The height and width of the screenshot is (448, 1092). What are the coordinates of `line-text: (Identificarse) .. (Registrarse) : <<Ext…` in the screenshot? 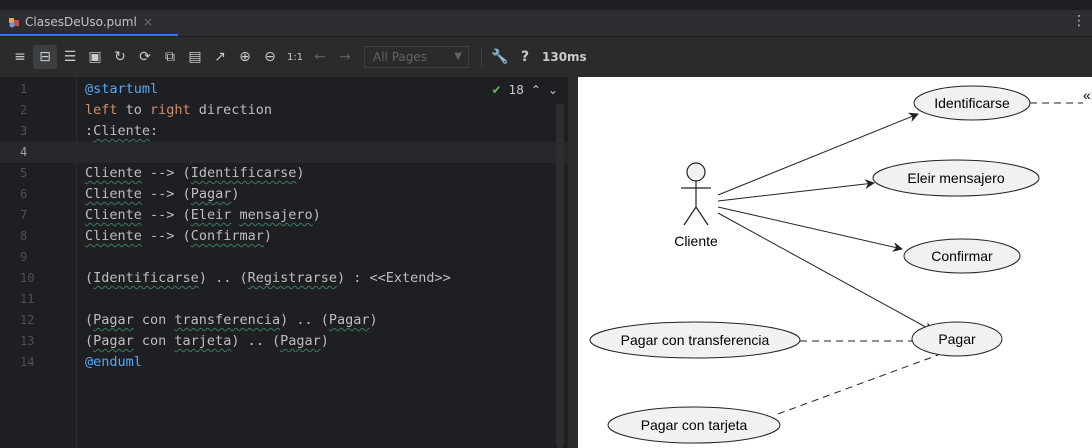 It's located at (268, 278).